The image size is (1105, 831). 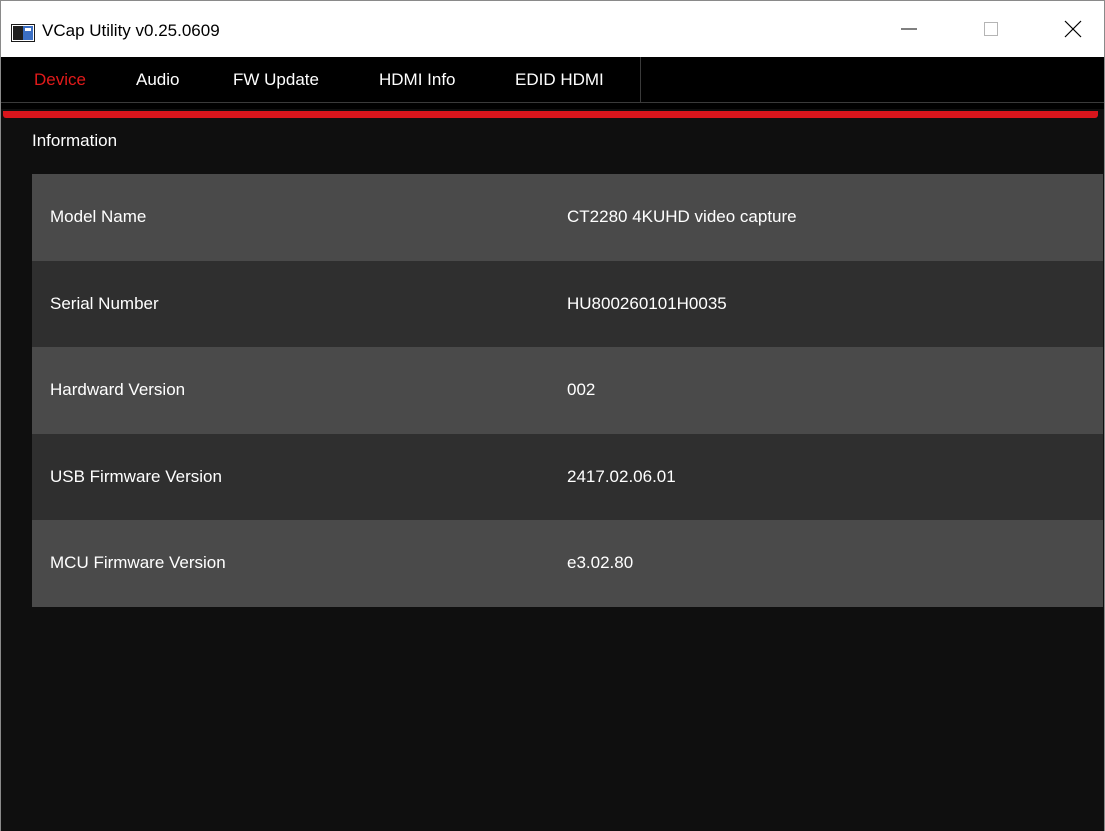 I want to click on maximize-button, so click(x=991, y=29).